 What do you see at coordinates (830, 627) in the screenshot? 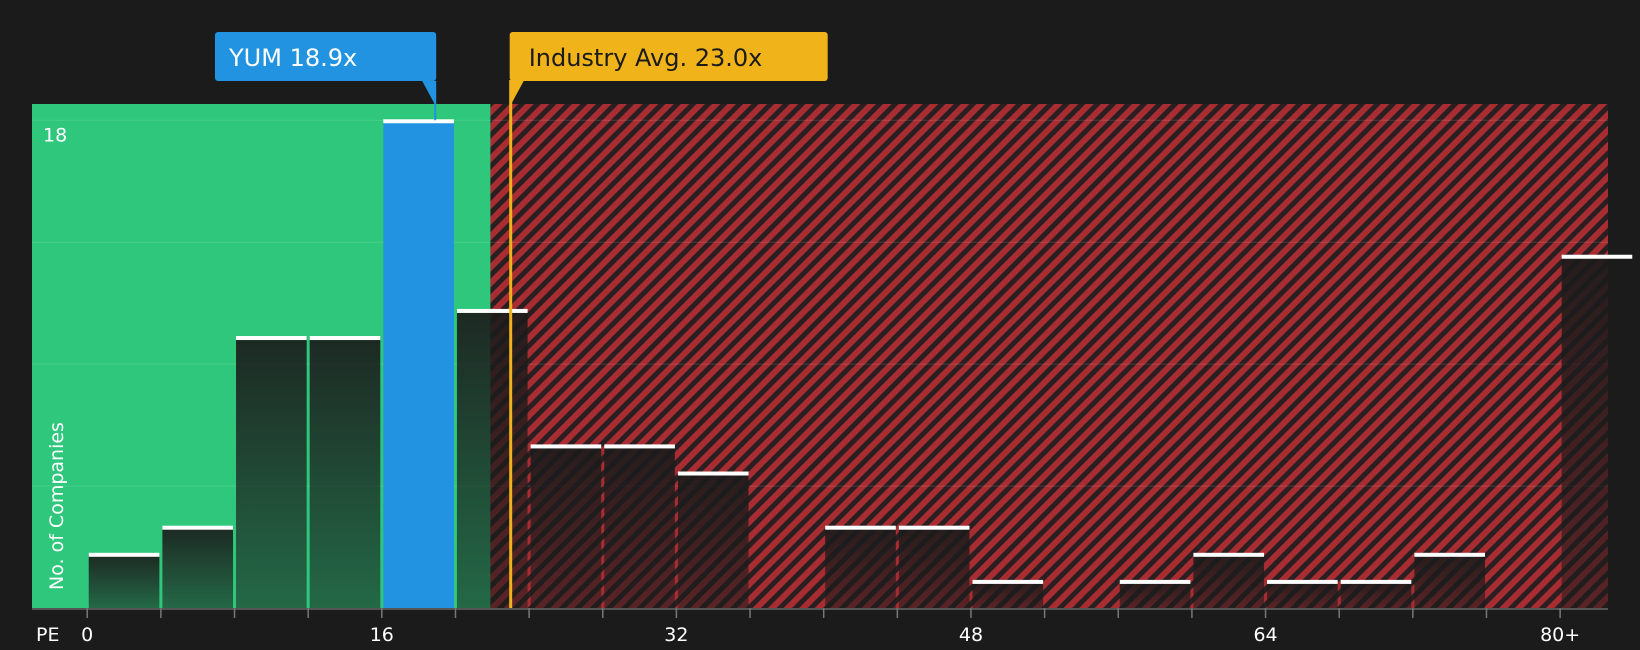
I see `x-axis-ticks: 0 16 32 48 64 80+` at bounding box center [830, 627].